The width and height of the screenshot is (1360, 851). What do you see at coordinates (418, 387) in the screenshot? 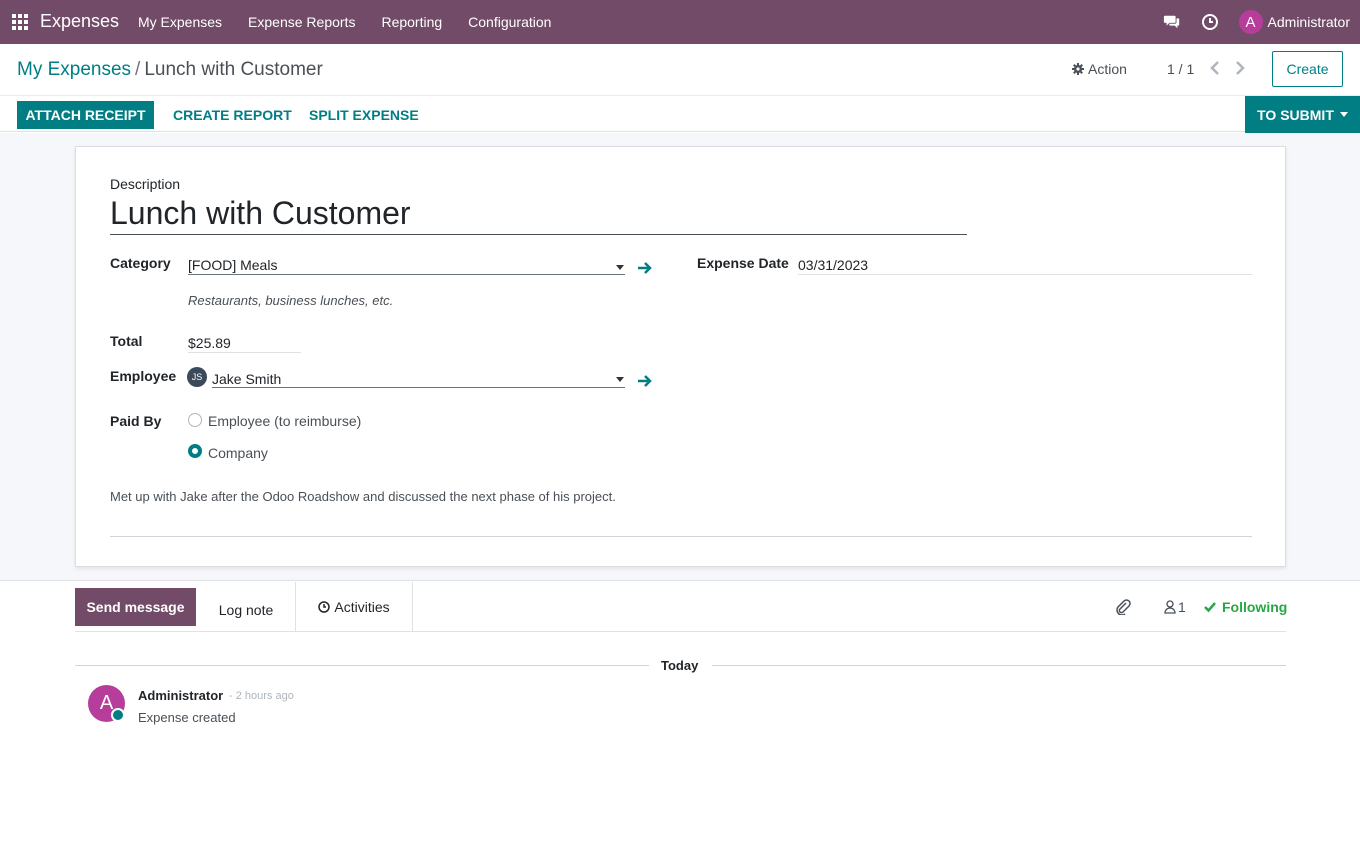
I see `employee-field` at bounding box center [418, 387].